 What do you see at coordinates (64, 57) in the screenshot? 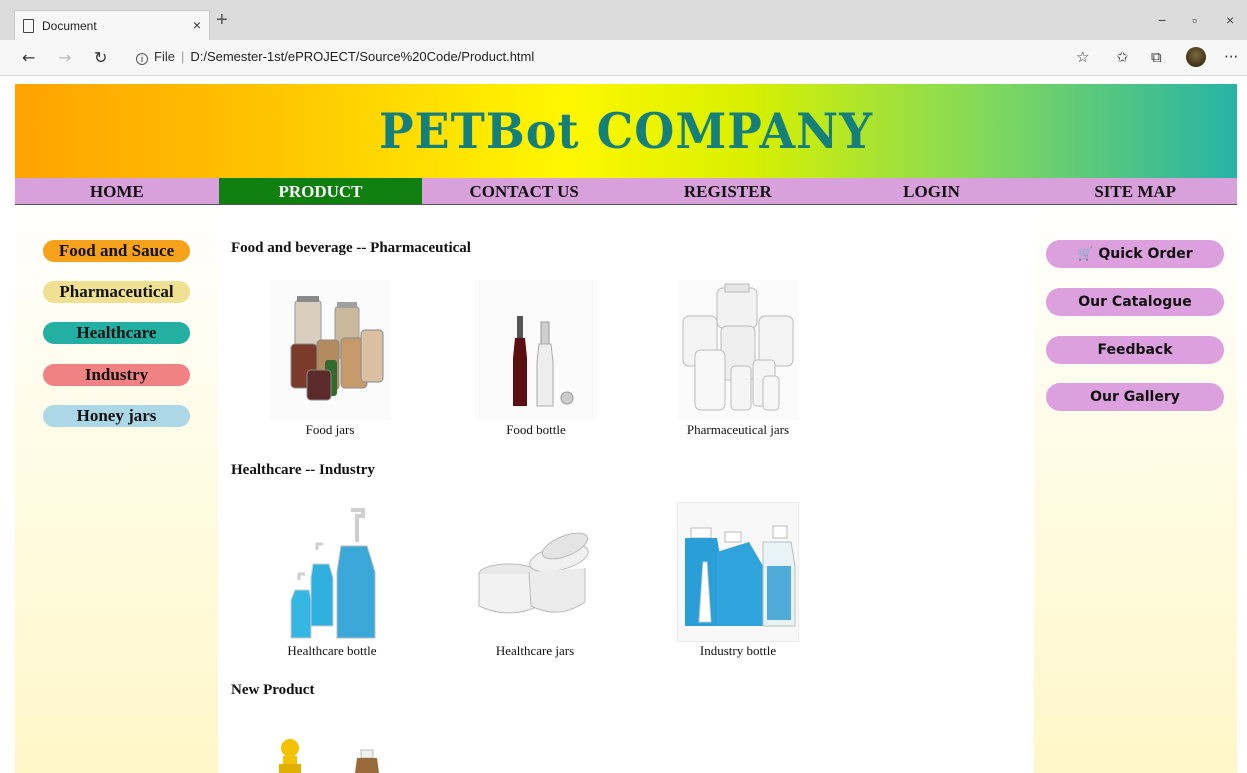
I see `forward-icon: →` at bounding box center [64, 57].